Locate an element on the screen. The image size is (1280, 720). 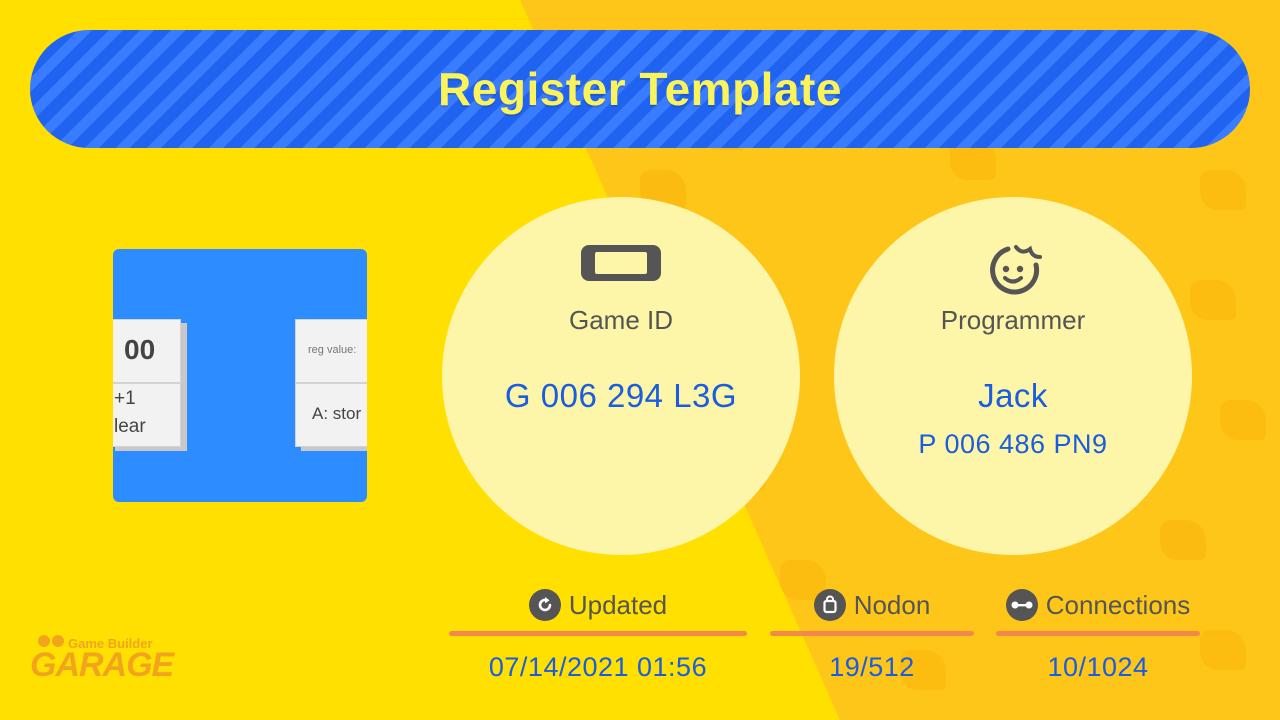
game-id-label: Game ID is located at coordinates (621, 320).